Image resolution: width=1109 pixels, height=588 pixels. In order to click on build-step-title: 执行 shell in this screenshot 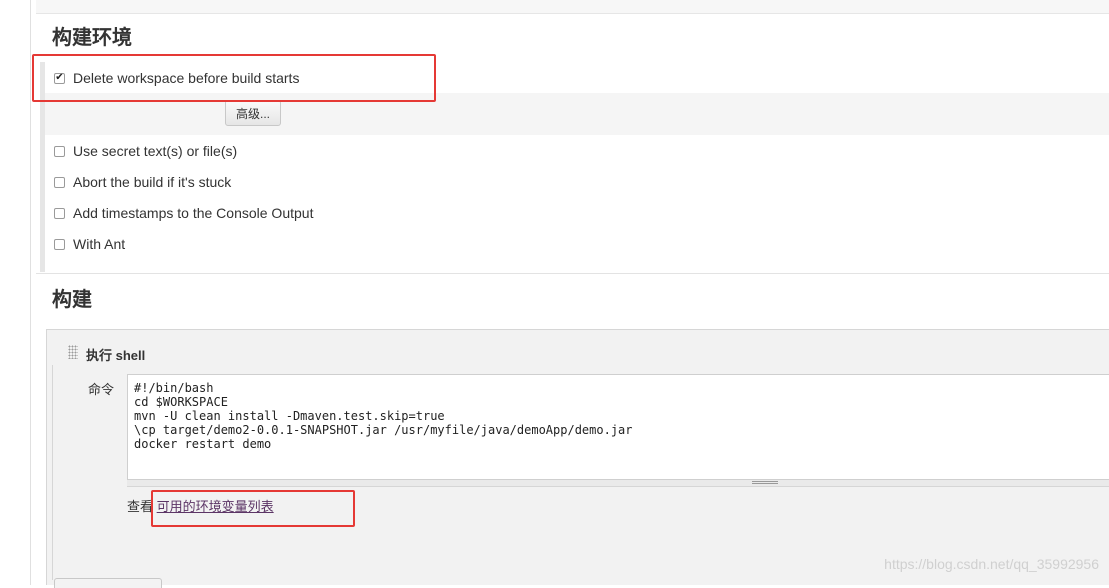, I will do `click(116, 355)`.